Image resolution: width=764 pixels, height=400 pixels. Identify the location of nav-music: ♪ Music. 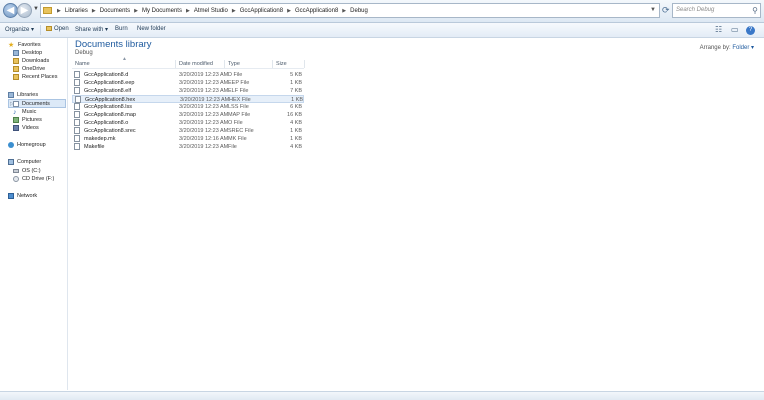
(24, 112).